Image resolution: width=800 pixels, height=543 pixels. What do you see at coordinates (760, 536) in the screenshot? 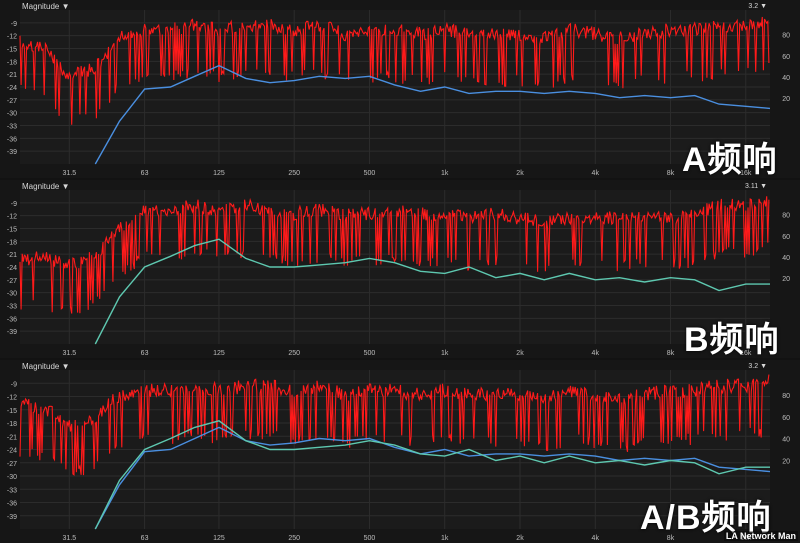
I see `watermark: LA Network Man` at bounding box center [760, 536].